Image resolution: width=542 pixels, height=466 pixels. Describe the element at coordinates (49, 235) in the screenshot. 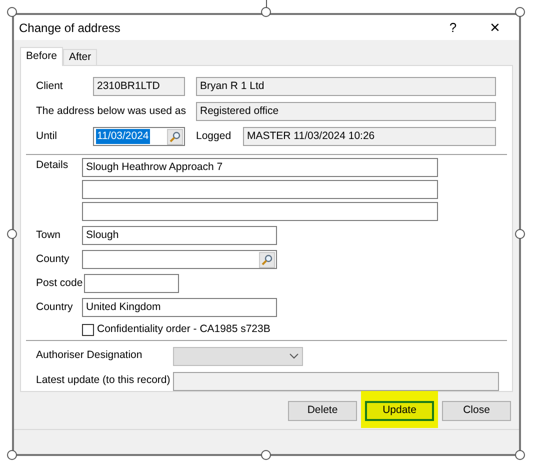

I see `field-label: Town` at that location.